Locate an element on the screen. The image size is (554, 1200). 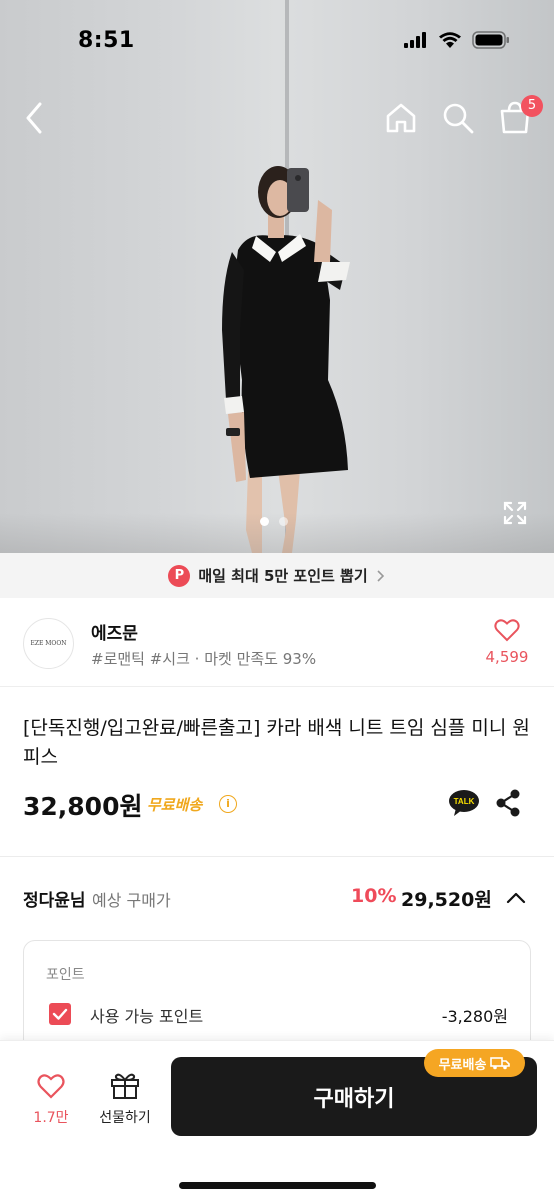
status-time: 8:51 is located at coordinates (106, 40).